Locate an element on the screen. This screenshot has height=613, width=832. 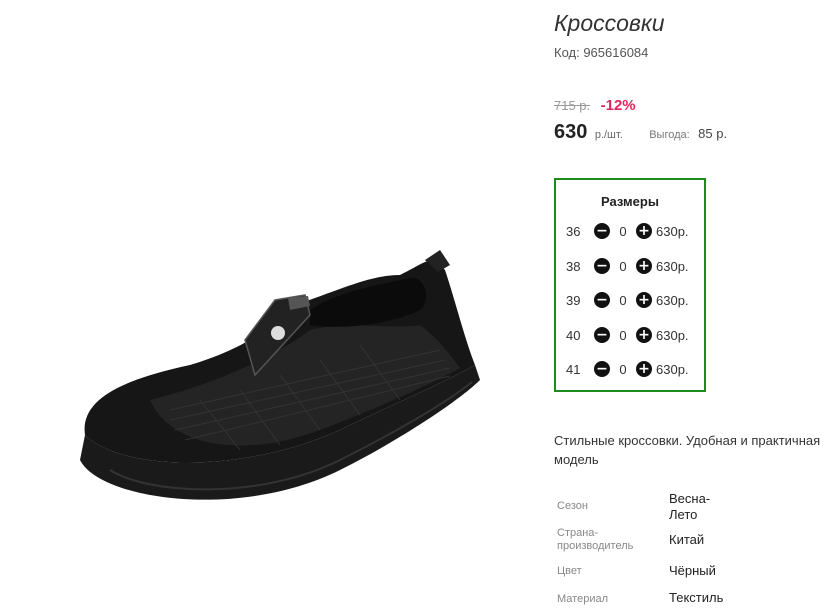
size-label: 38 is located at coordinates (573, 266).